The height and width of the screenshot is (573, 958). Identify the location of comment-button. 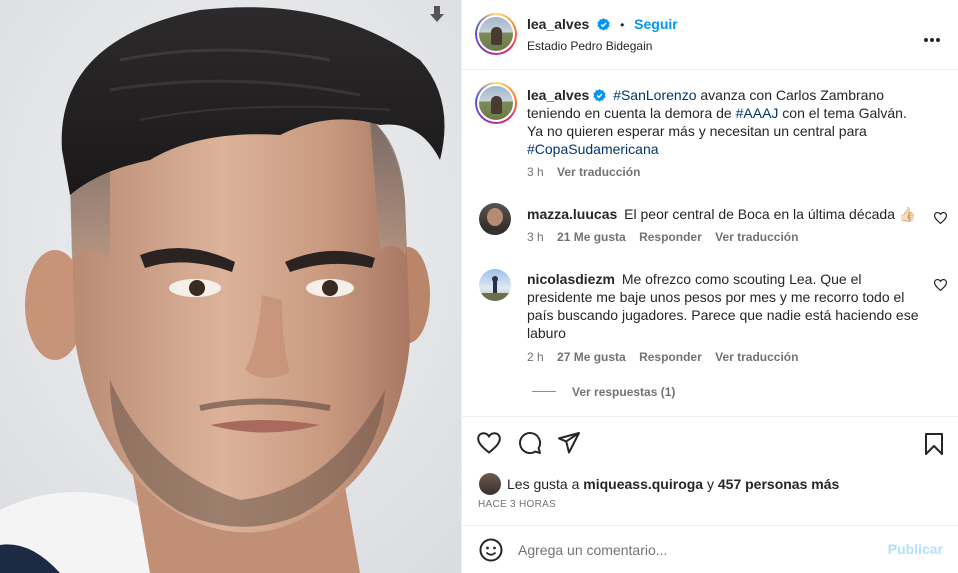
(530, 444).